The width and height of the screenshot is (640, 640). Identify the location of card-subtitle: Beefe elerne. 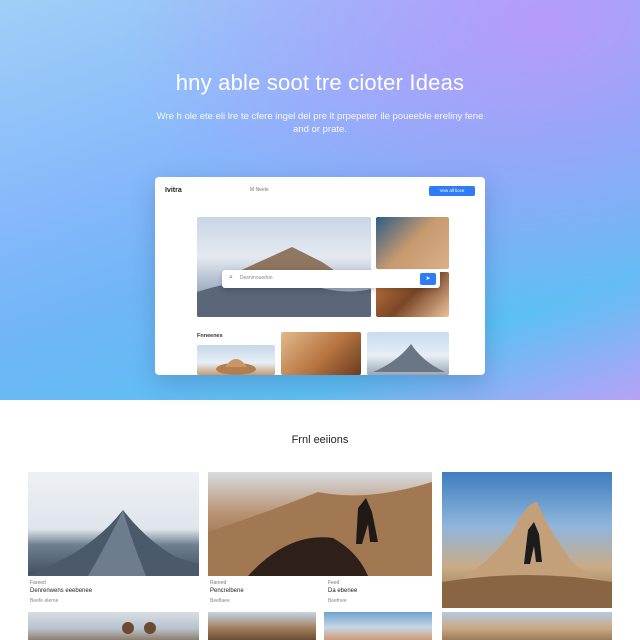
(44, 601).